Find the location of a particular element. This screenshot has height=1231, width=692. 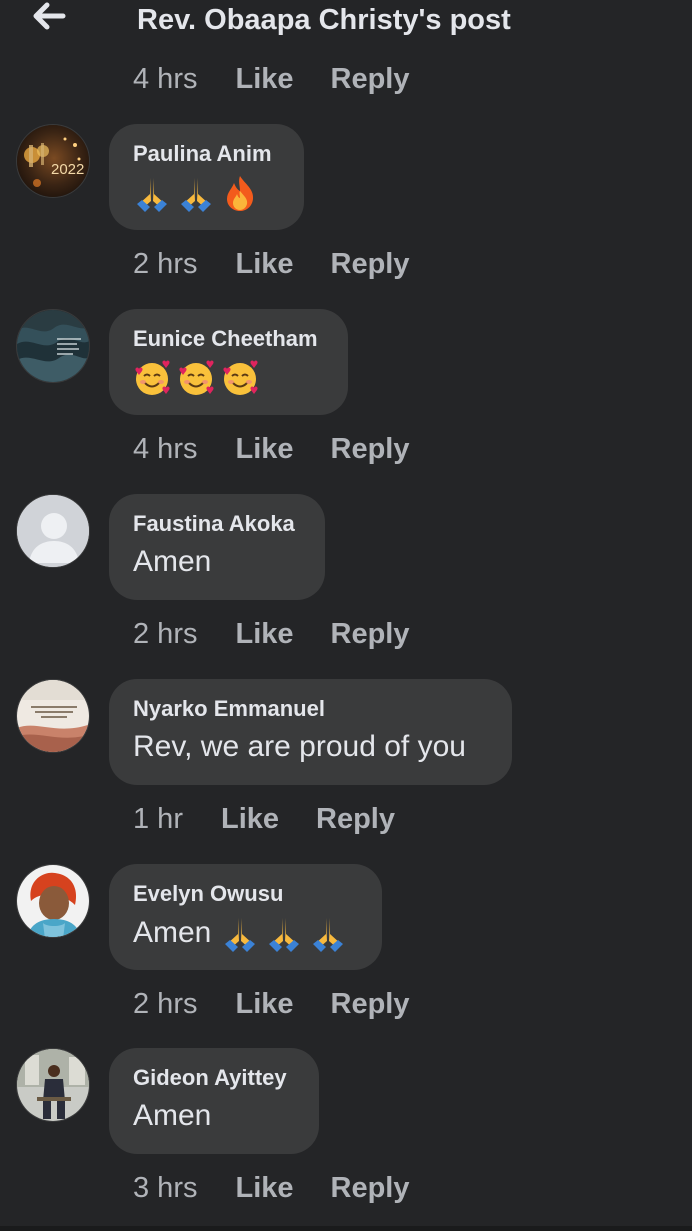

comment-text: Rev, we are proud of you is located at coordinates (310, 747).